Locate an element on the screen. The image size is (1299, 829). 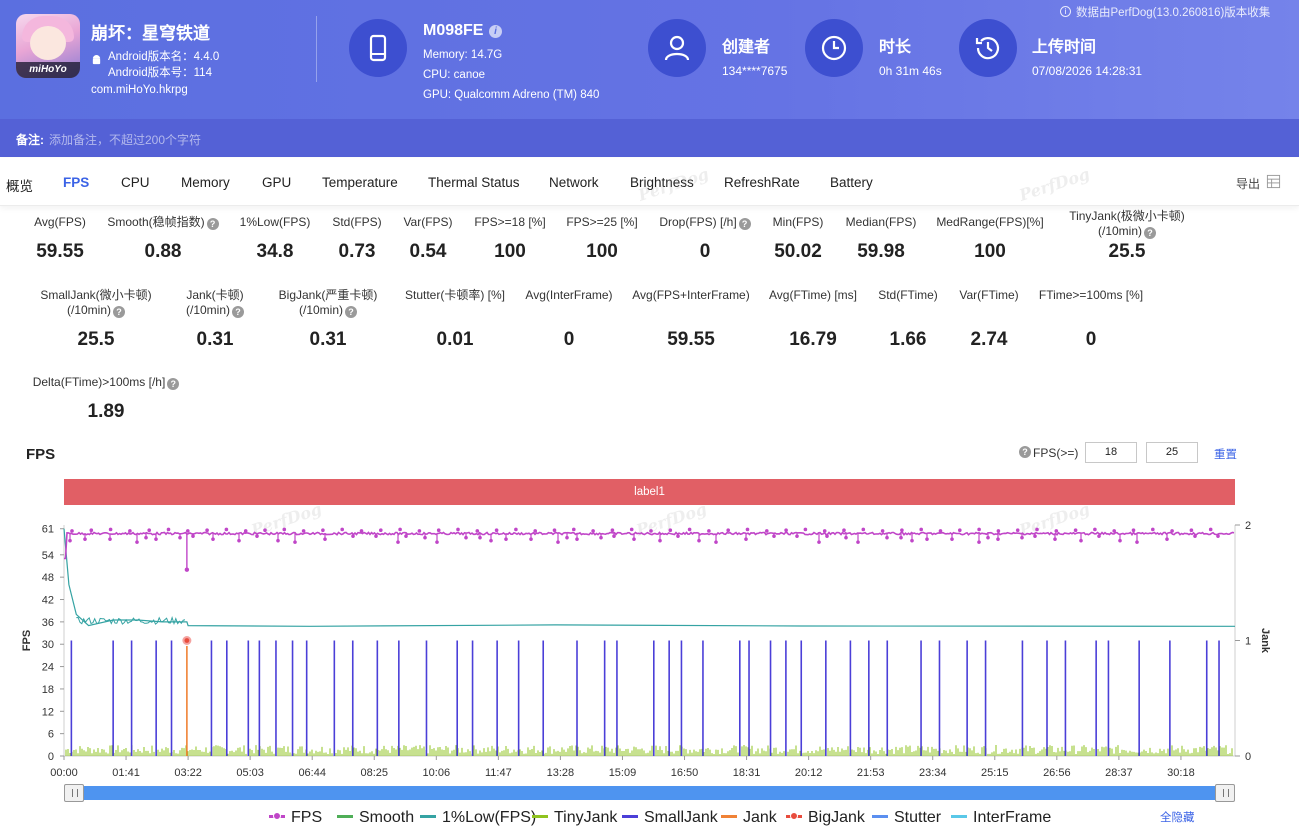
tab-gpu: GPU is located at coordinates (276, 182).